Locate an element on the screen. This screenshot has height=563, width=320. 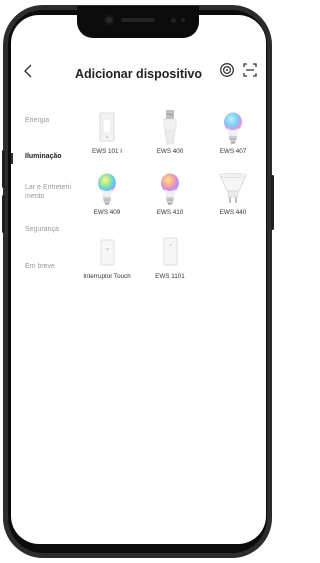
device-ews-410: EWS 410 is located at coordinates (170, 194).